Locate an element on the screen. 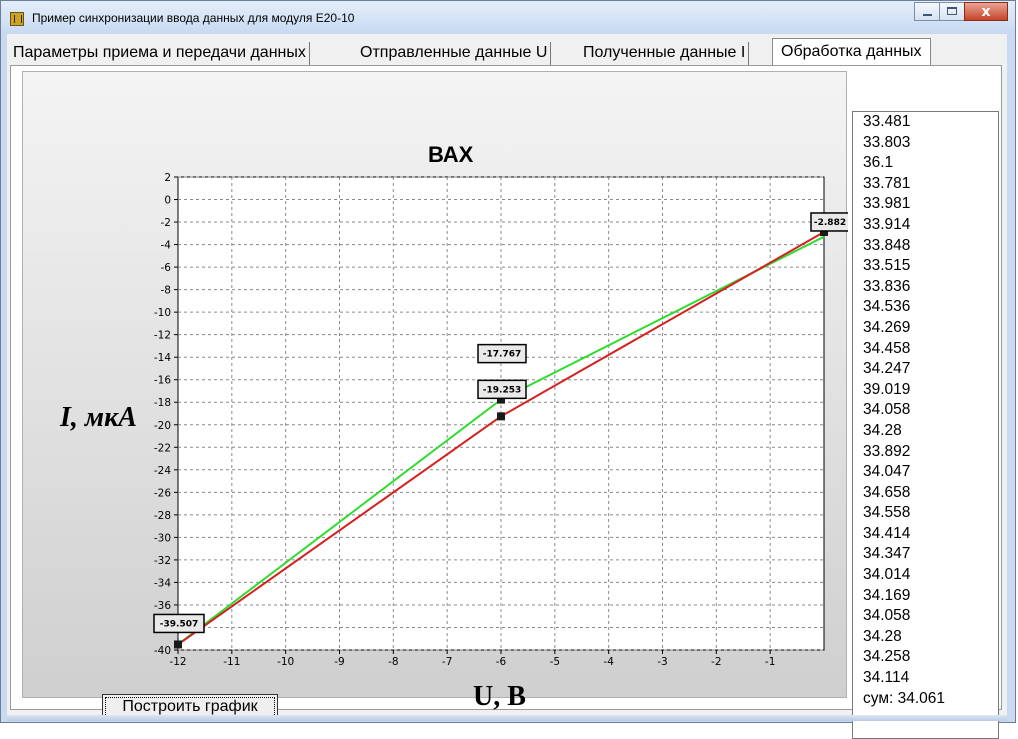 Image resolution: width=1018 pixels, height=739 pixels. y-tick-label: -4 is located at coordinates (166, 246).